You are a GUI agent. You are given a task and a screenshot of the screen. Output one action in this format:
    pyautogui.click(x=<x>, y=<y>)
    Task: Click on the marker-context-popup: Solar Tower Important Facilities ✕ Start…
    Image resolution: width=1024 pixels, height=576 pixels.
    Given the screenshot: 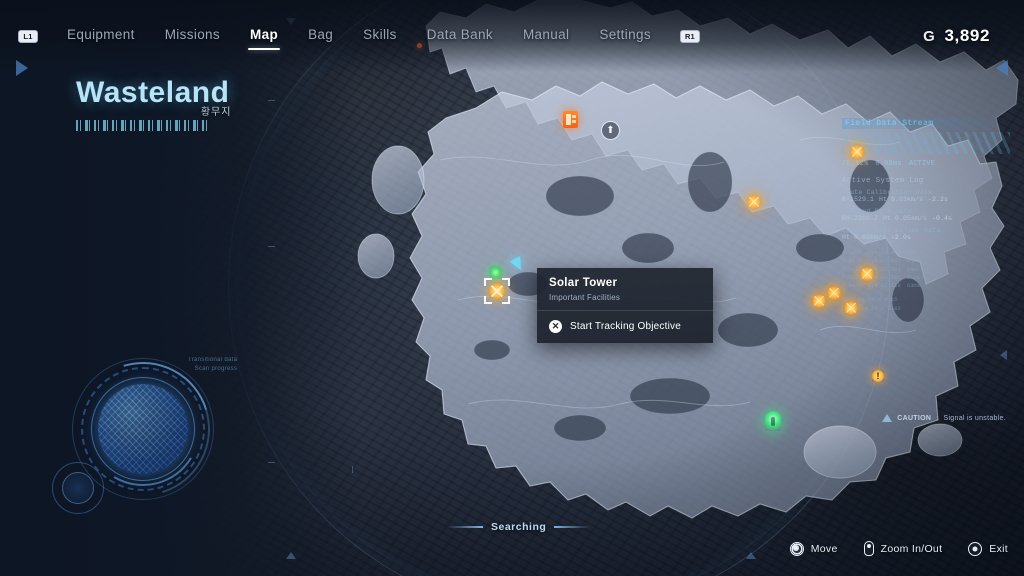 What is the action you would take?
    pyautogui.click(x=625, y=306)
    